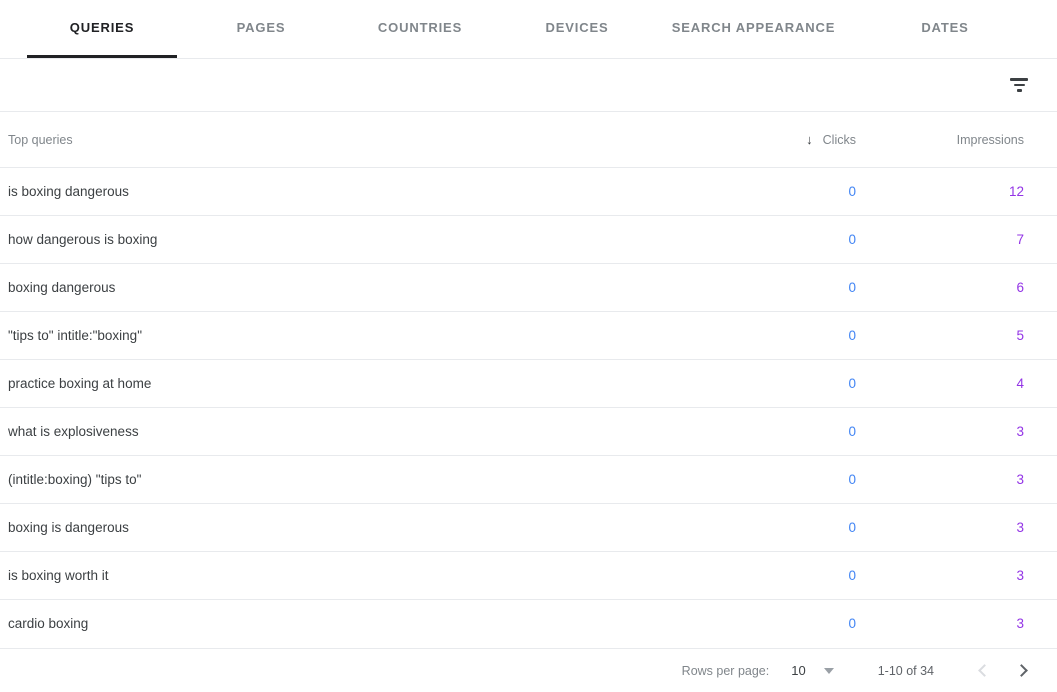 This screenshot has height=692, width=1057. Describe the element at coordinates (350, 431) in the screenshot. I see `cell-query: what is explosiveness` at that location.